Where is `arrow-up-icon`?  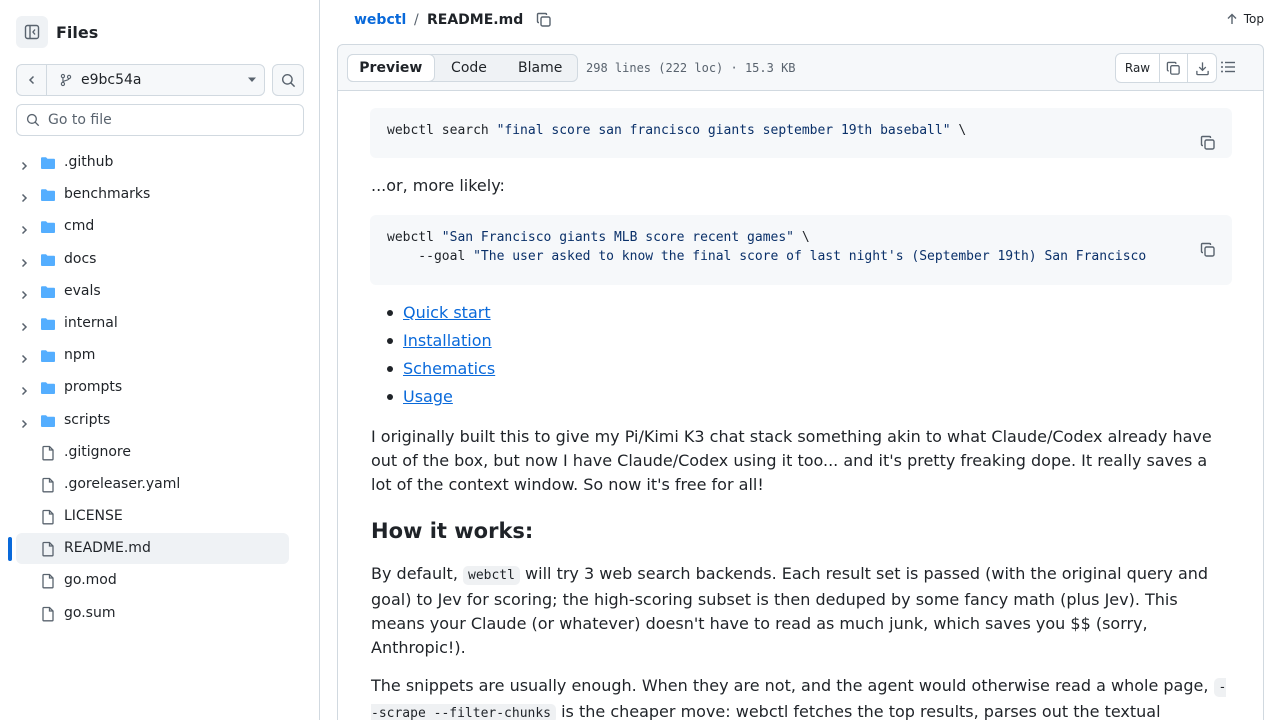
arrow-up-icon is located at coordinates (1232, 18).